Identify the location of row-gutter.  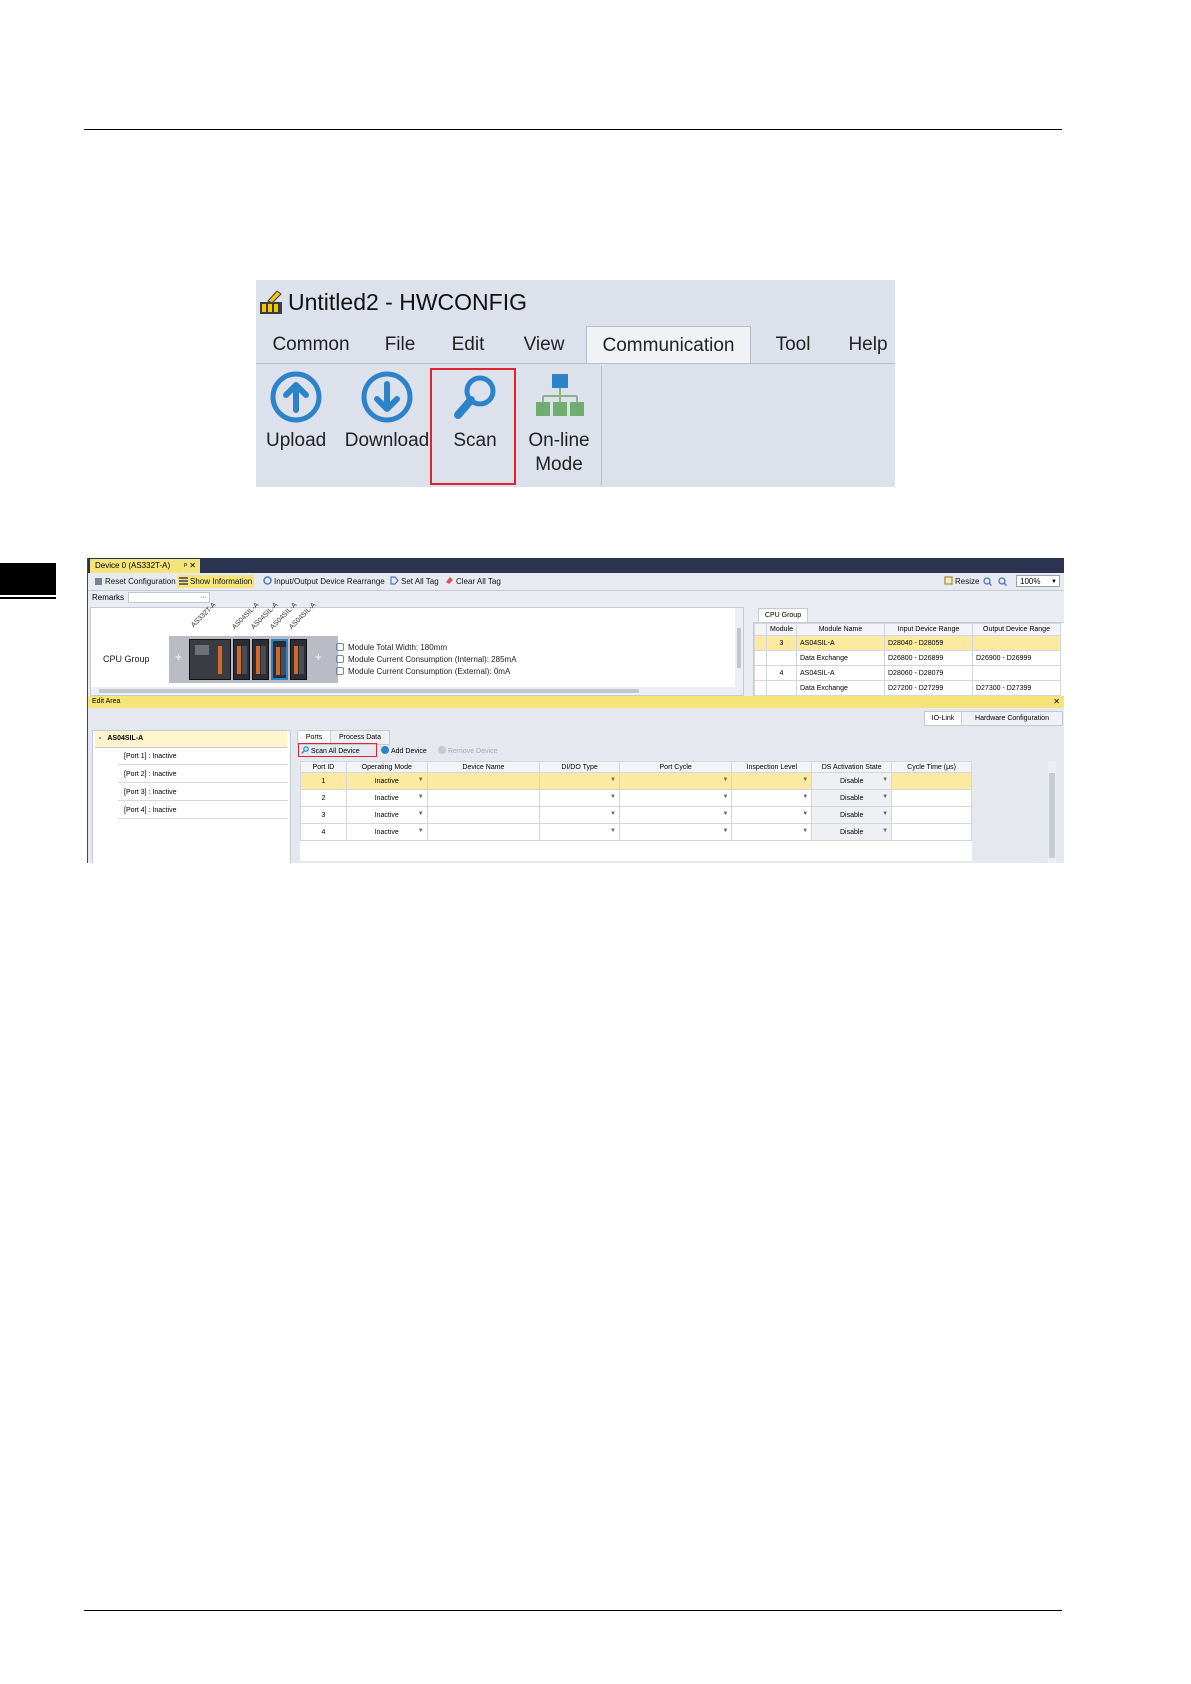
(760, 688).